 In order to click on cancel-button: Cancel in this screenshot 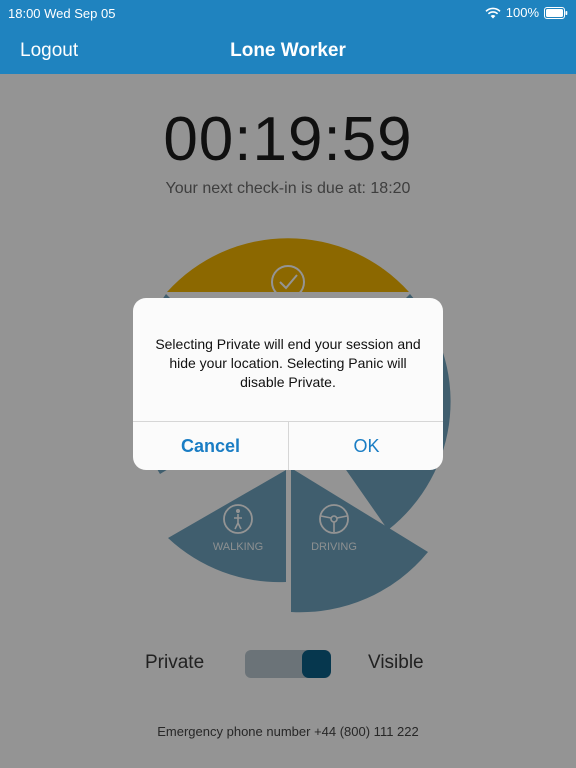, I will do `click(210, 446)`.